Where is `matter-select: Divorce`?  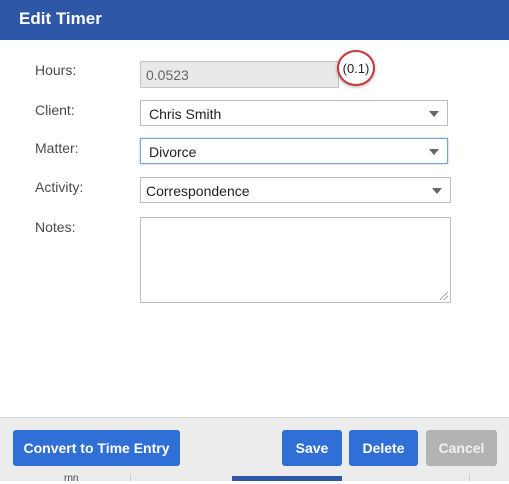
matter-select: Divorce is located at coordinates (294, 151).